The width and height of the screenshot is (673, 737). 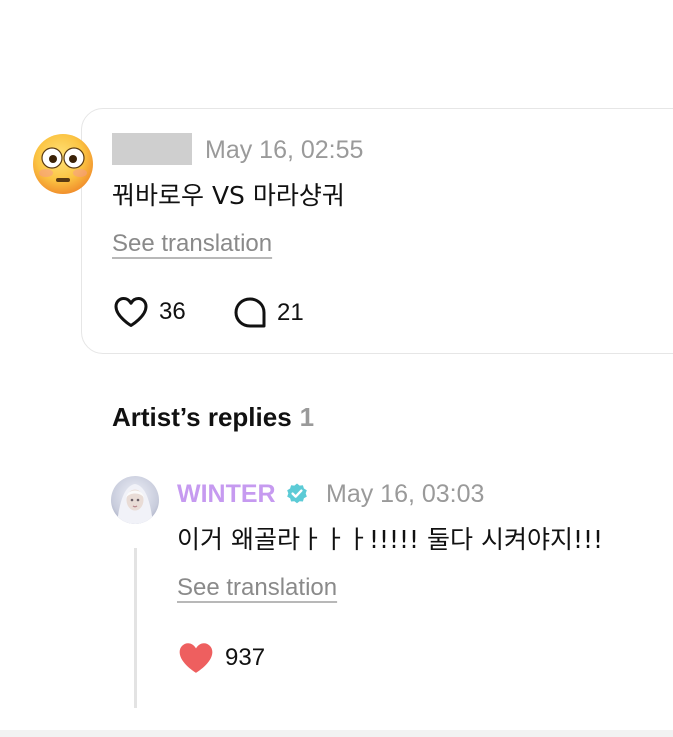 I want to click on speech-bubble-icon, so click(x=250, y=312).